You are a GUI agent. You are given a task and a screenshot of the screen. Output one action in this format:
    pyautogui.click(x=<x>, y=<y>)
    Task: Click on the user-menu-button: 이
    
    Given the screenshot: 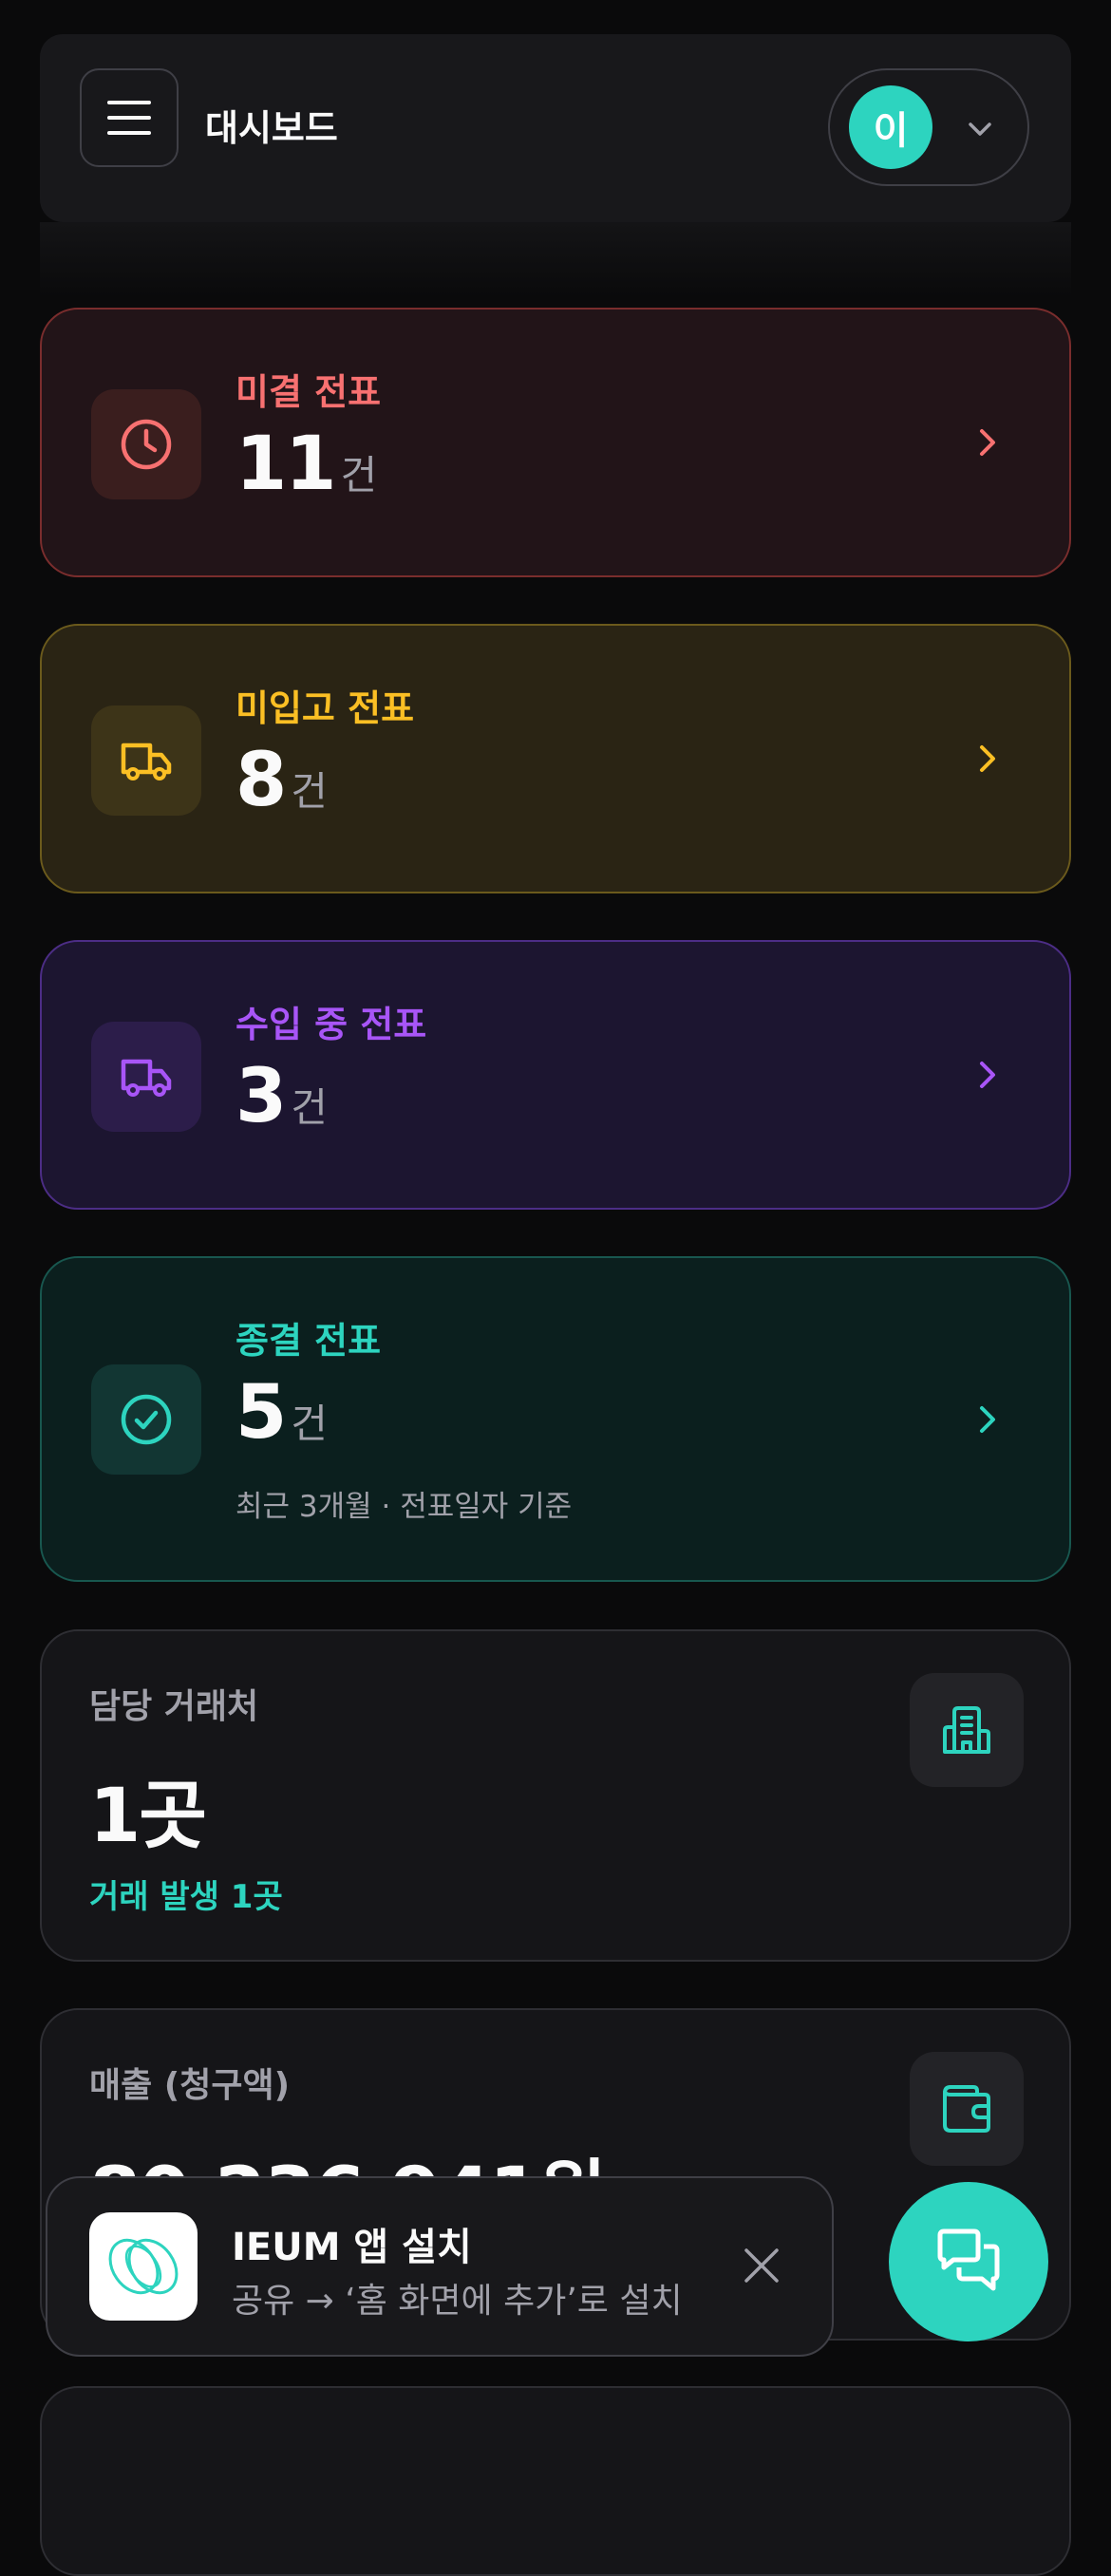 What is the action you would take?
    pyautogui.click(x=928, y=127)
    